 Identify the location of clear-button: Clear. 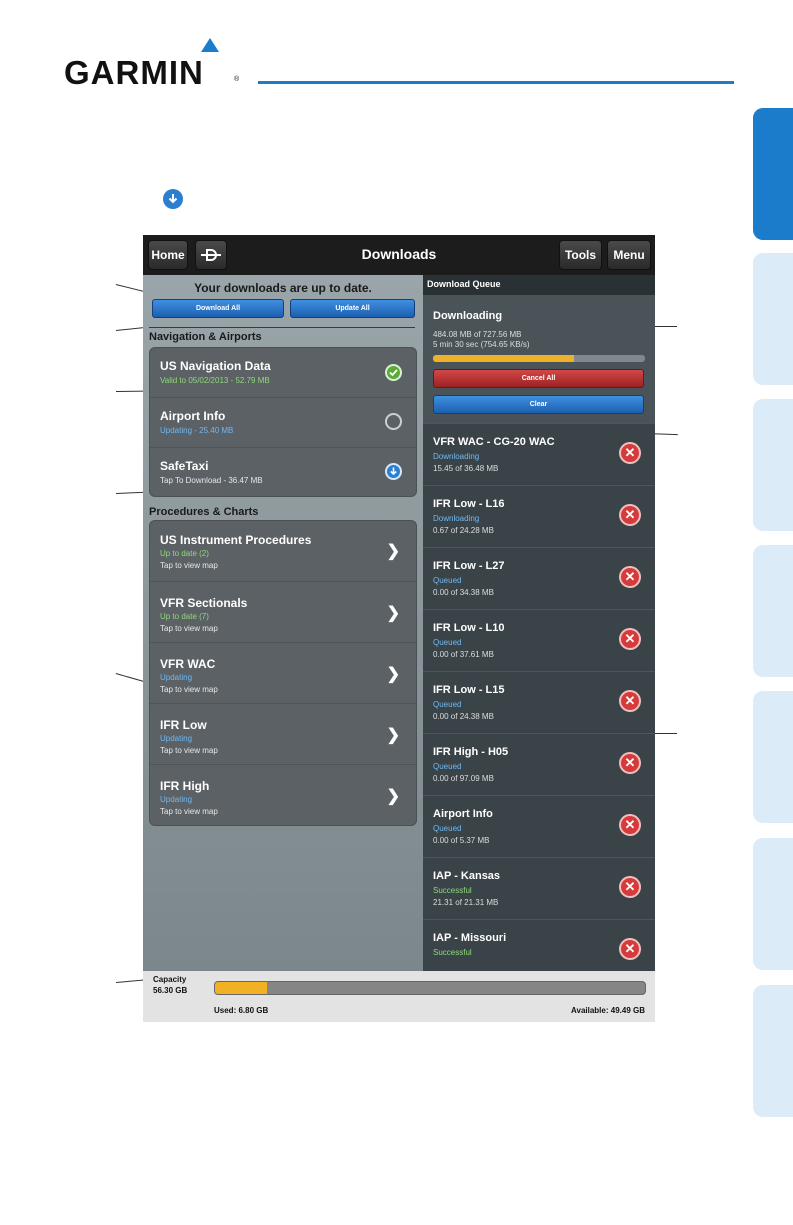
(538, 404).